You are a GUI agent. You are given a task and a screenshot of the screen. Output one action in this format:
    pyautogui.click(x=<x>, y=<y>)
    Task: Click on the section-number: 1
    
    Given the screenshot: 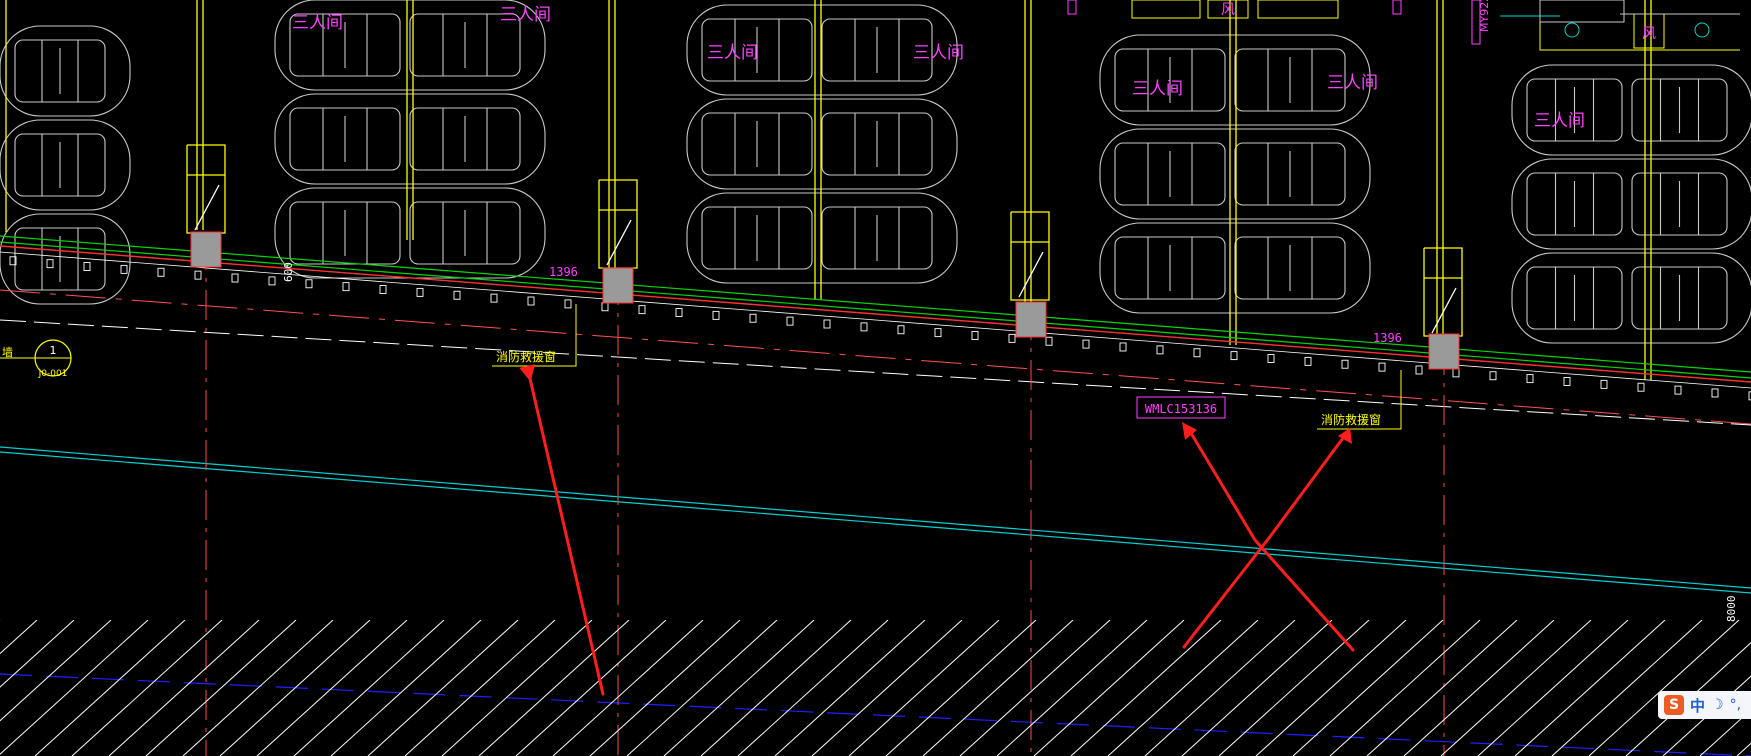 What is the action you would take?
    pyautogui.click(x=53, y=350)
    